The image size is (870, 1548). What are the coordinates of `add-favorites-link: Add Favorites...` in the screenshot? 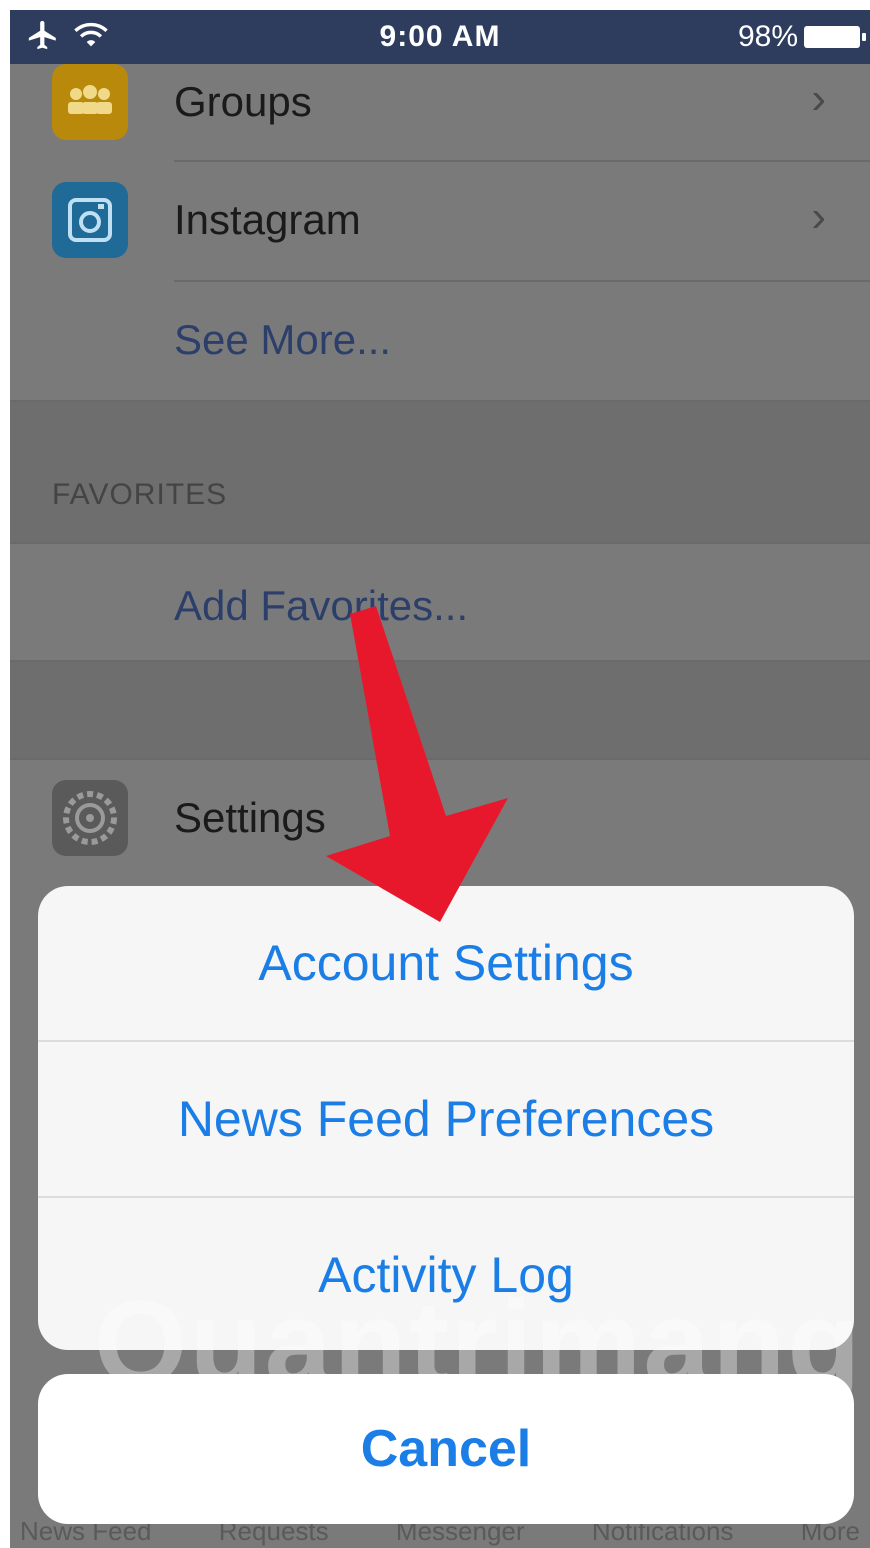 It's located at (321, 606).